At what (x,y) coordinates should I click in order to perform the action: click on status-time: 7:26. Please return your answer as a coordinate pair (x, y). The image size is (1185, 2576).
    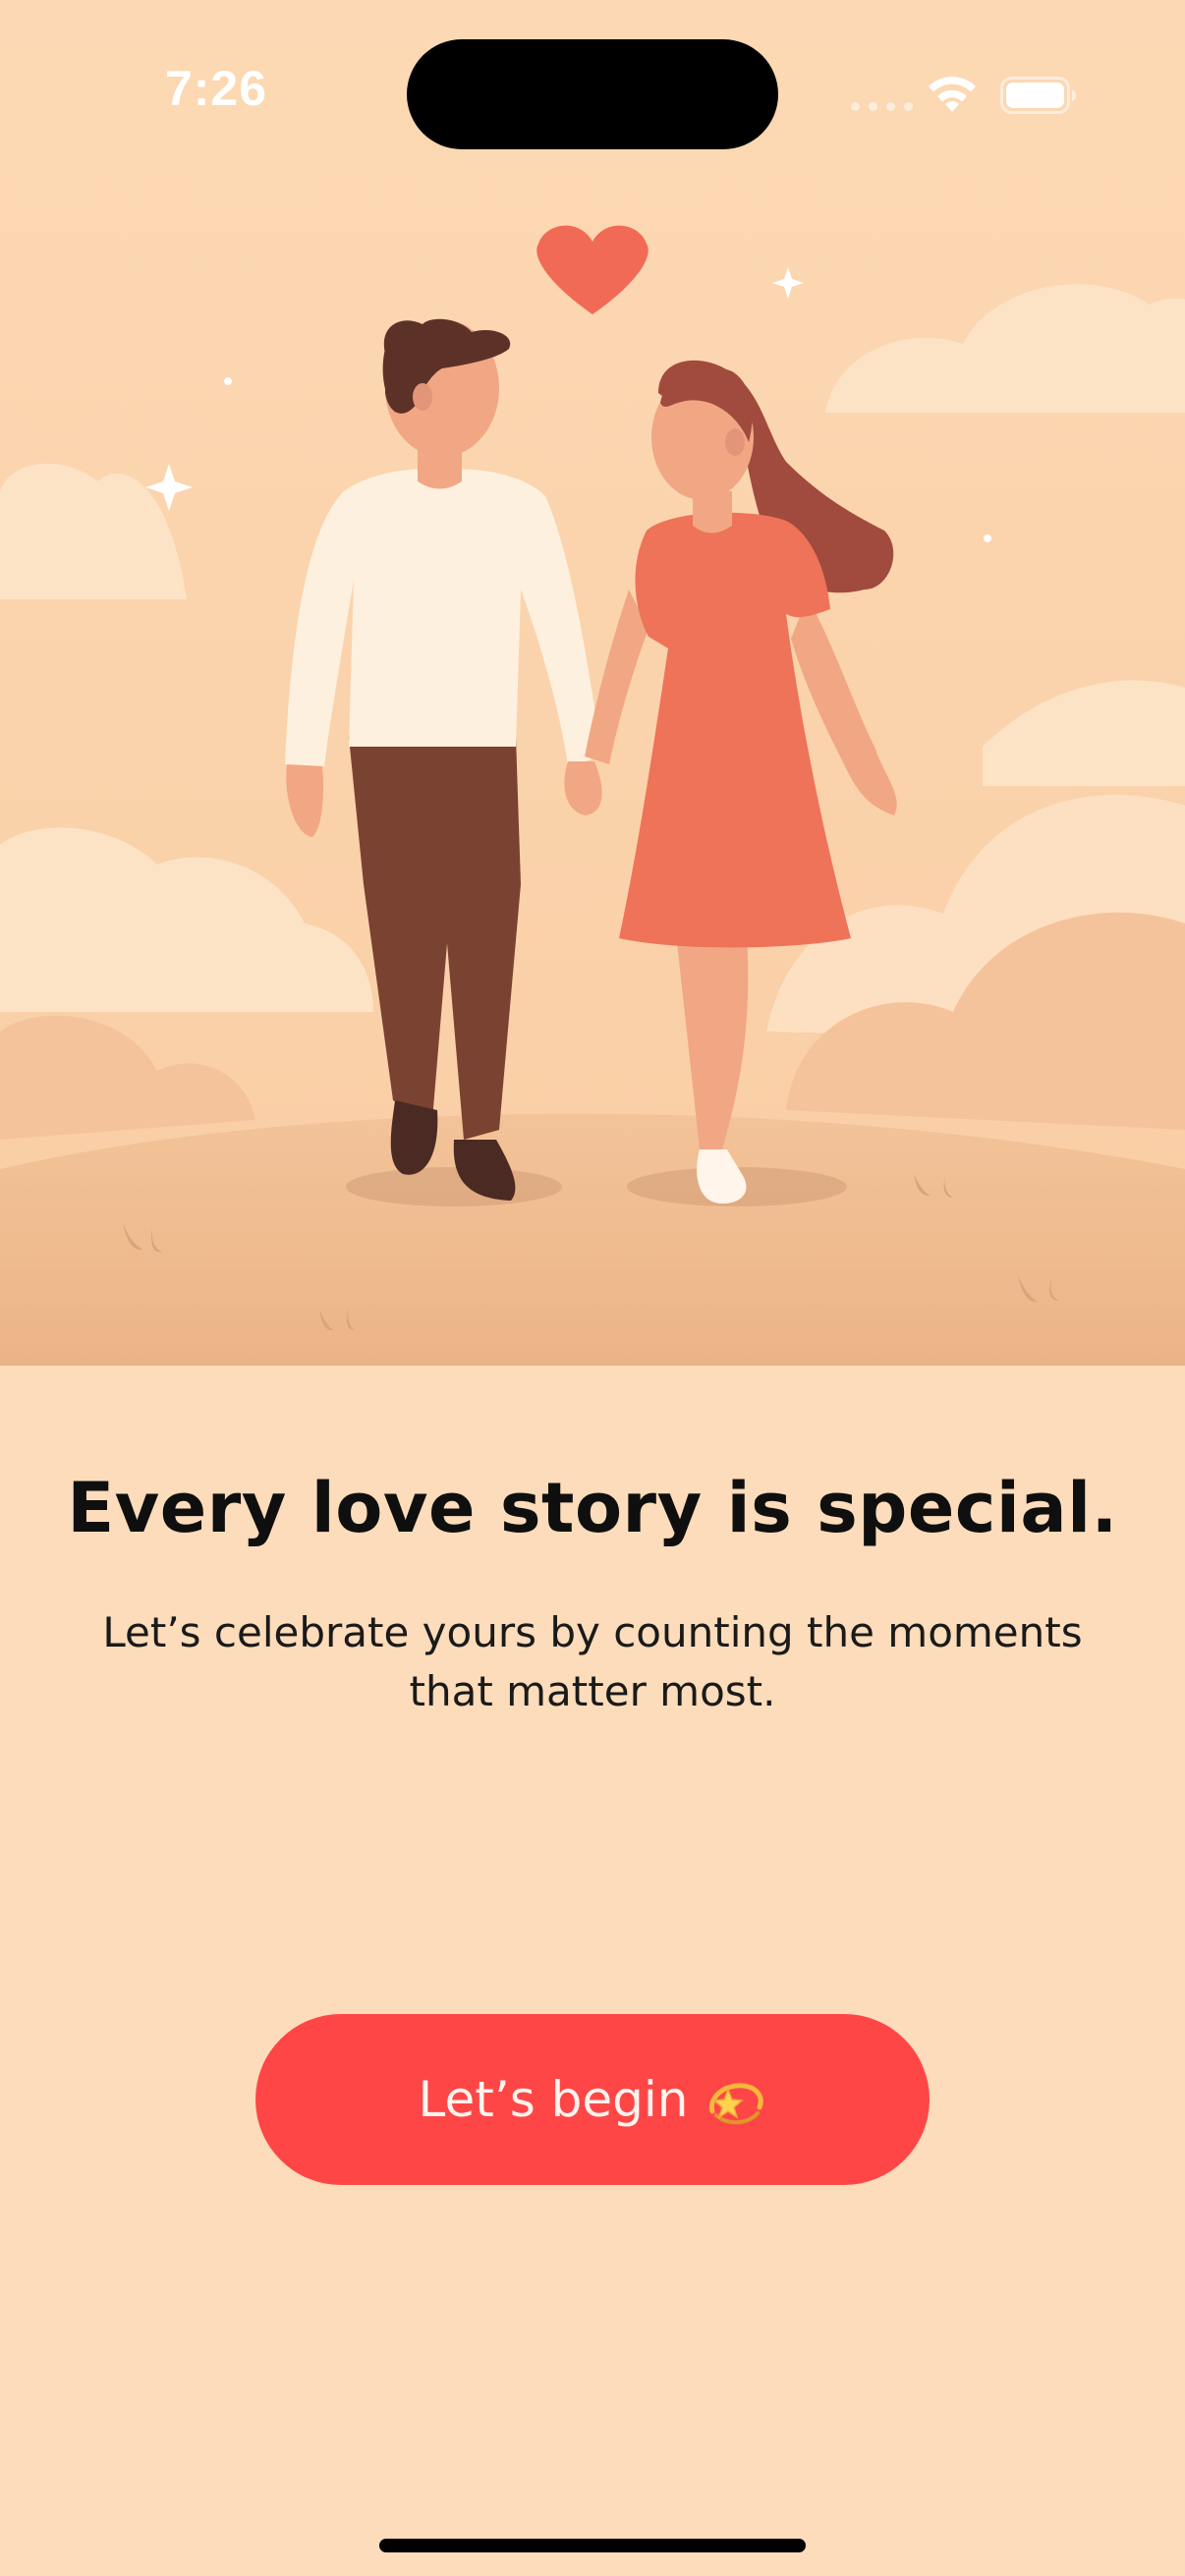
    Looking at the image, I should click on (216, 88).